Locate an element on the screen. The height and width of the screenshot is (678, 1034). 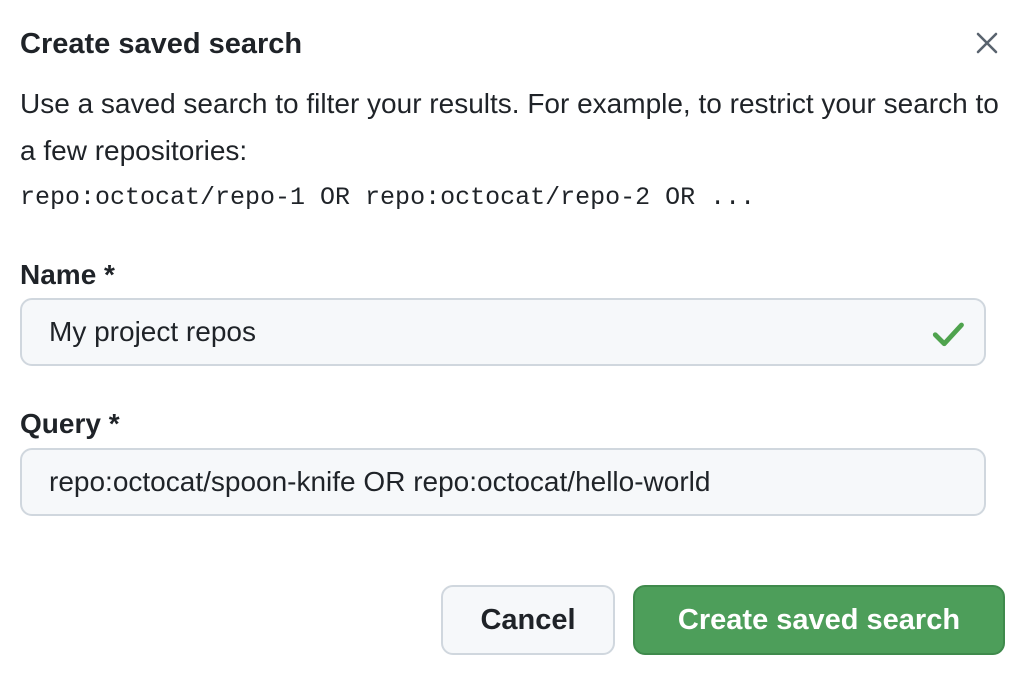
query-input is located at coordinates (503, 482).